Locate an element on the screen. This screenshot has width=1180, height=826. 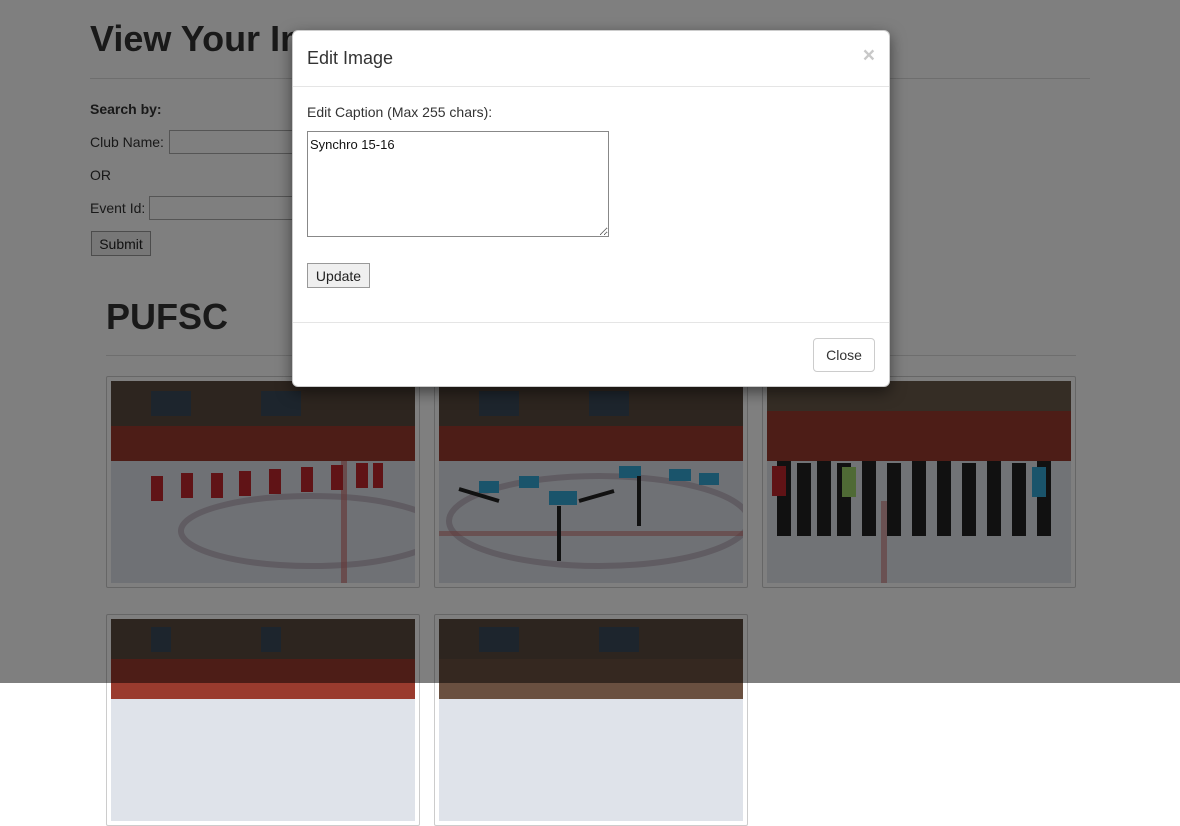
close-icon: × is located at coordinates (869, 55).